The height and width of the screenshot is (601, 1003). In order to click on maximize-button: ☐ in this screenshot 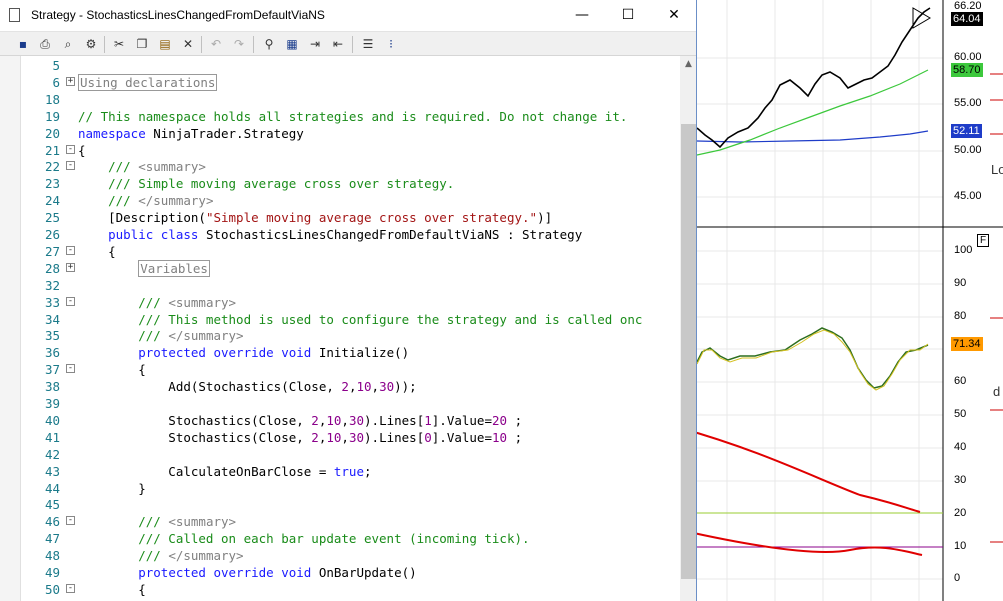, I will do `click(628, 15)`.